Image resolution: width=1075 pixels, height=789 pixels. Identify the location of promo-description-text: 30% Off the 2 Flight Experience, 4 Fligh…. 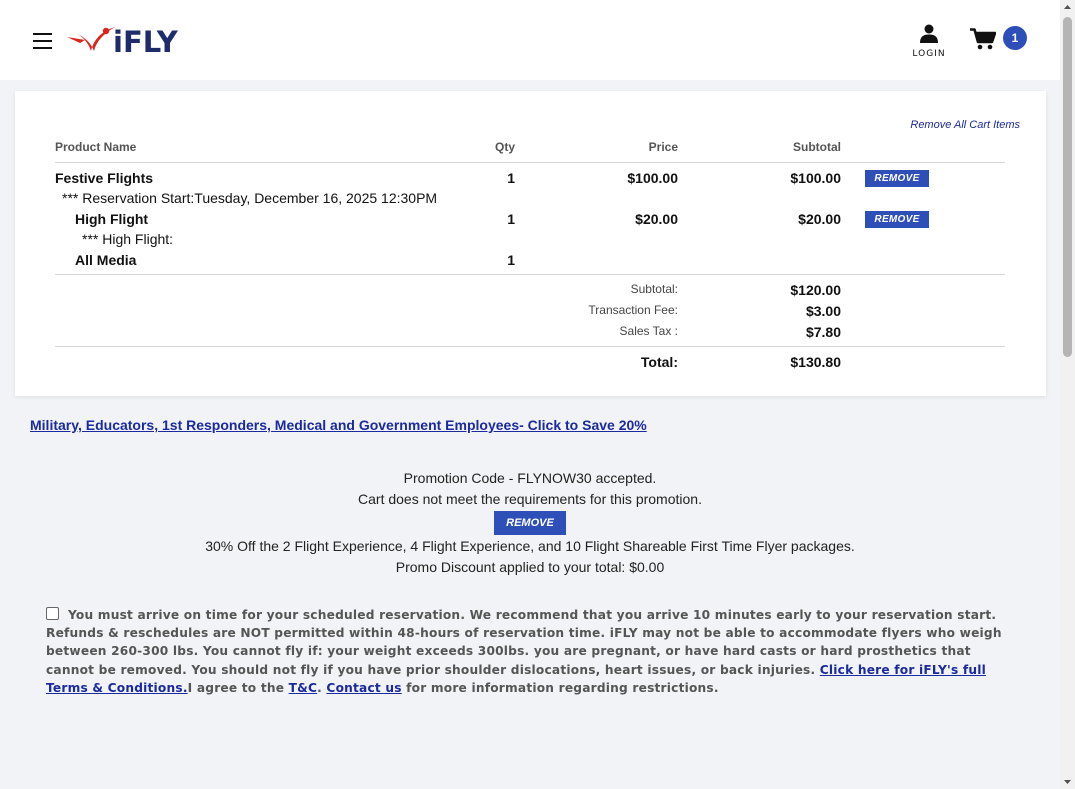
(530, 546).